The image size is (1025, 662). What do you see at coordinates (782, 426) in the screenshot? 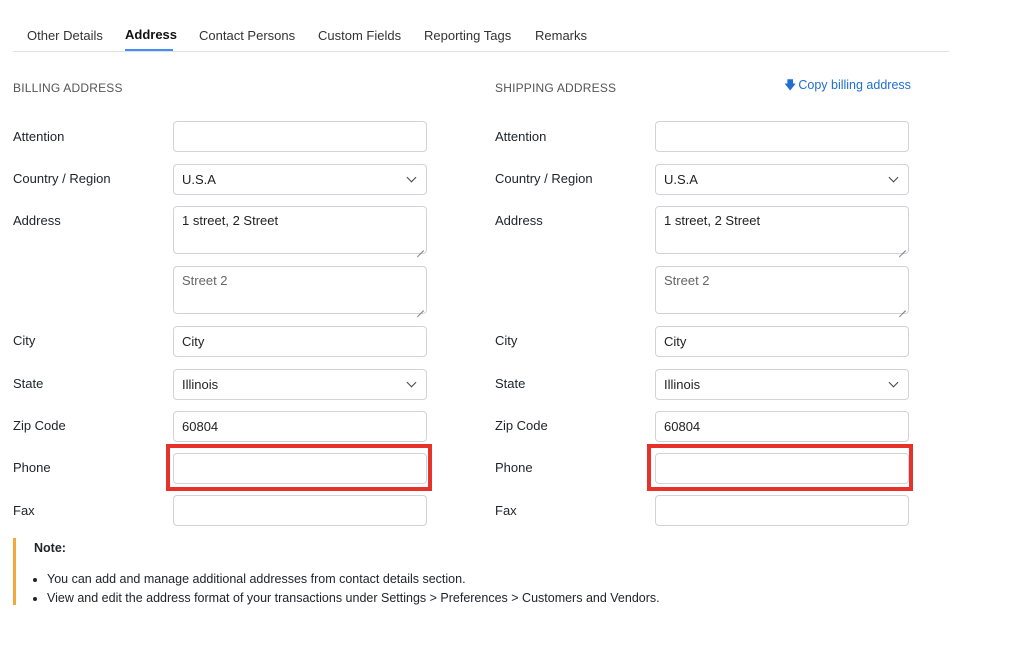
I see `shipping-zip-input` at bounding box center [782, 426].